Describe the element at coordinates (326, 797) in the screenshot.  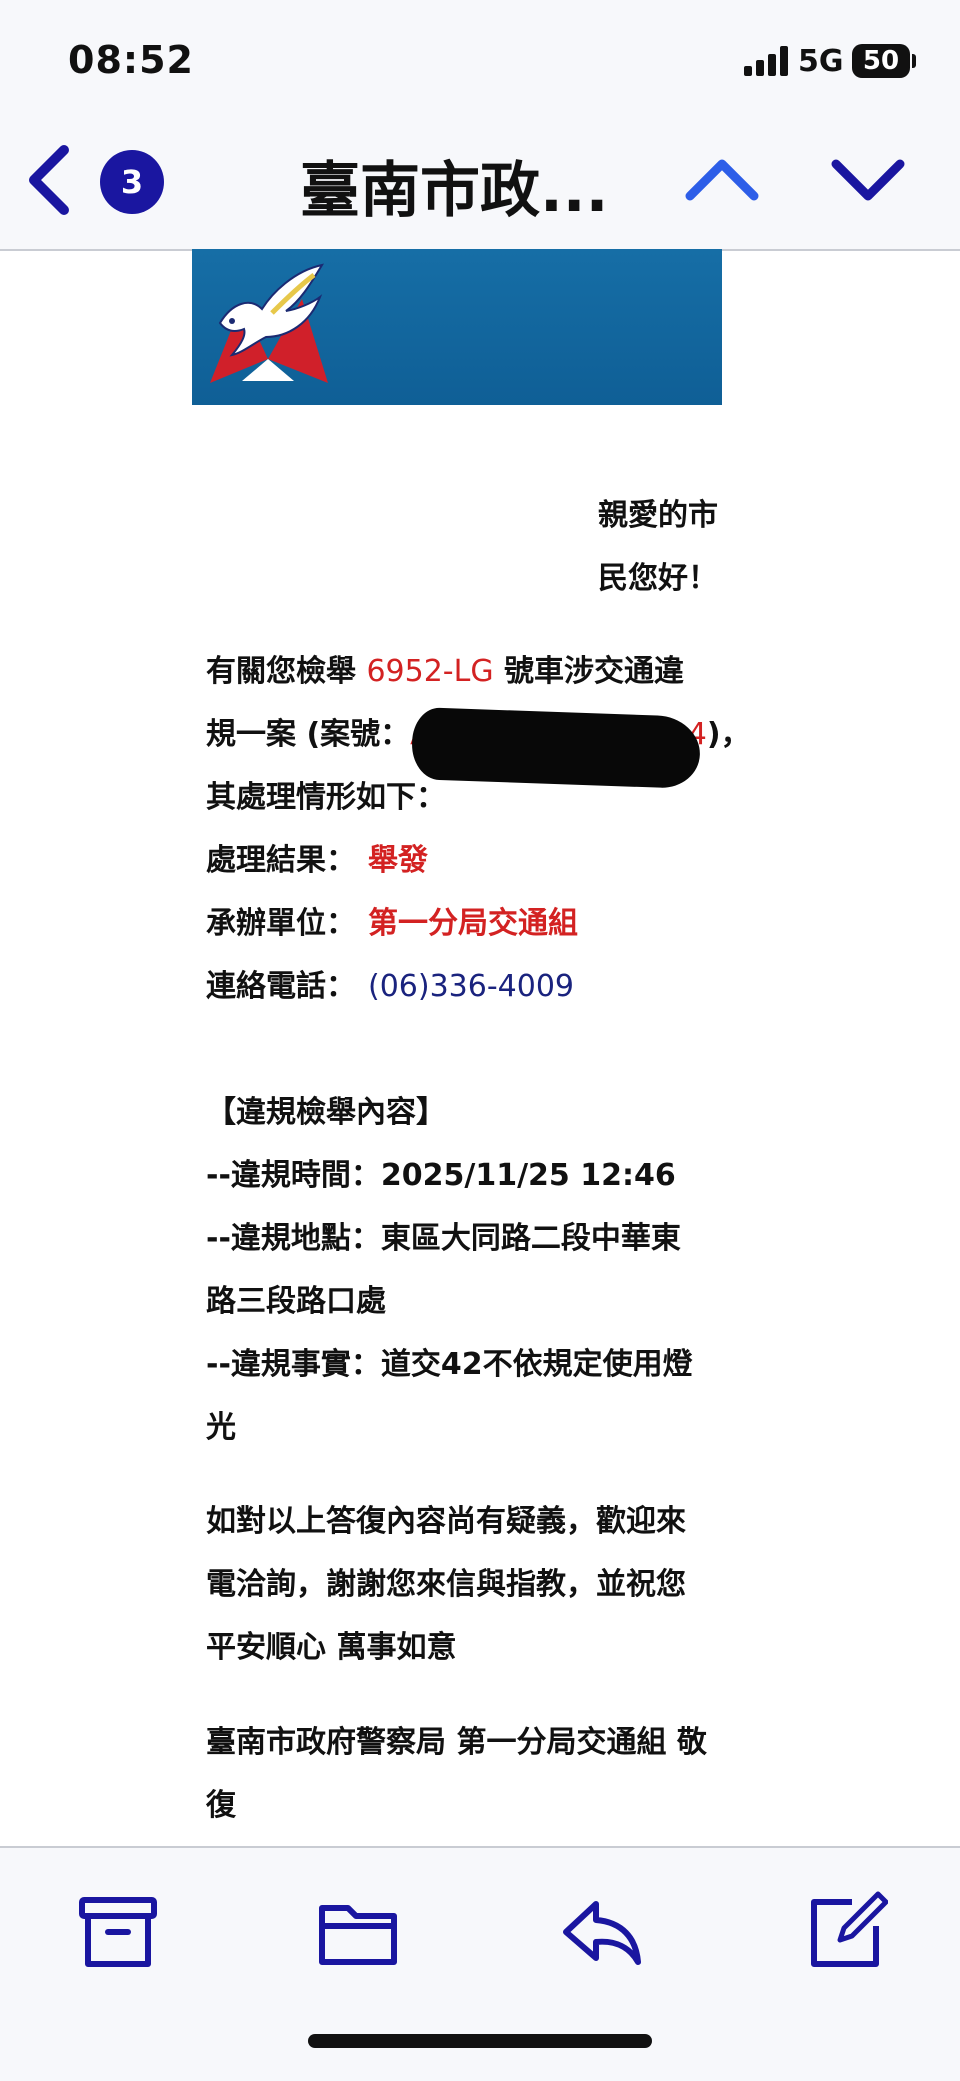
I see `report-line-3: 其處理情形如下：` at that location.